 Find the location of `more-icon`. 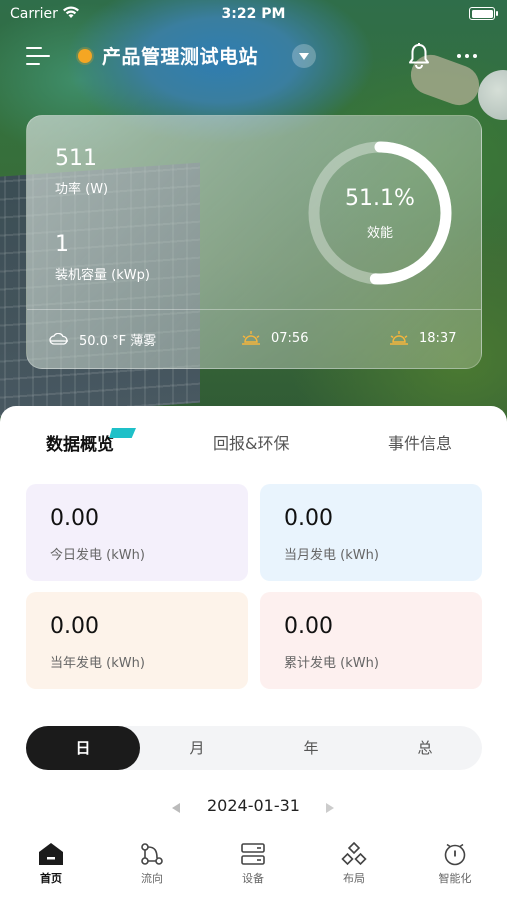

more-icon is located at coordinates (467, 57).